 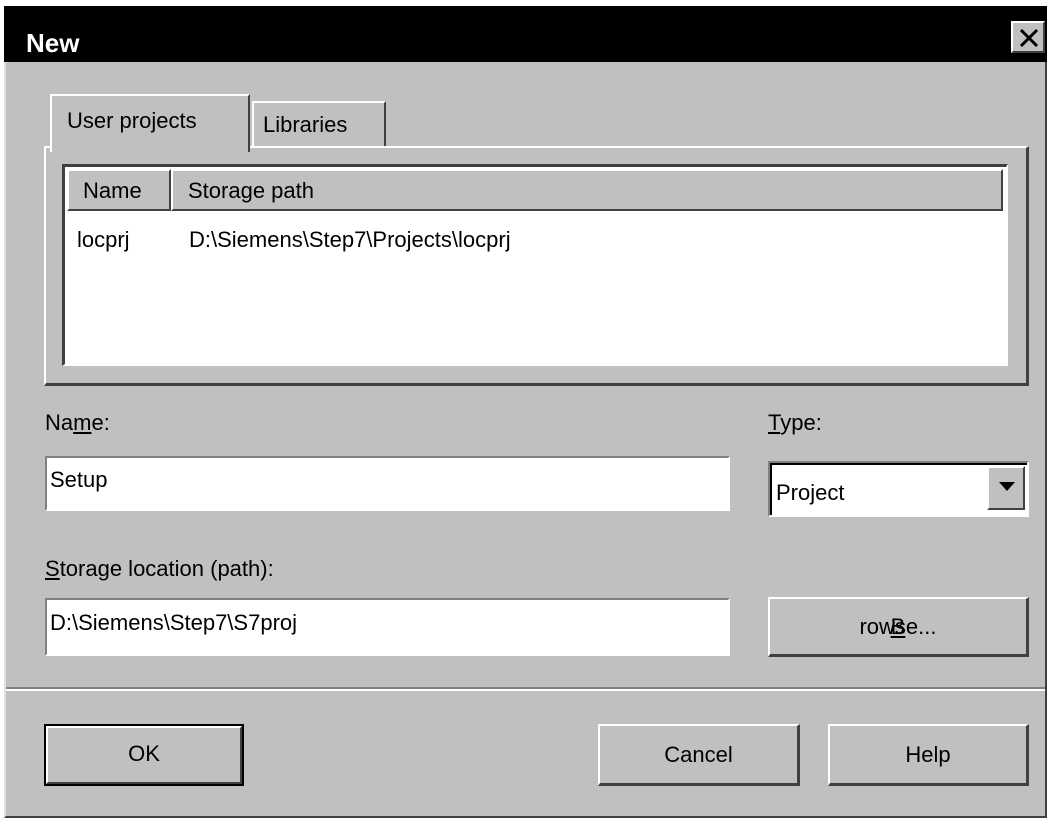 I want to click on cancel-button-label: Cancel, so click(x=698, y=754).